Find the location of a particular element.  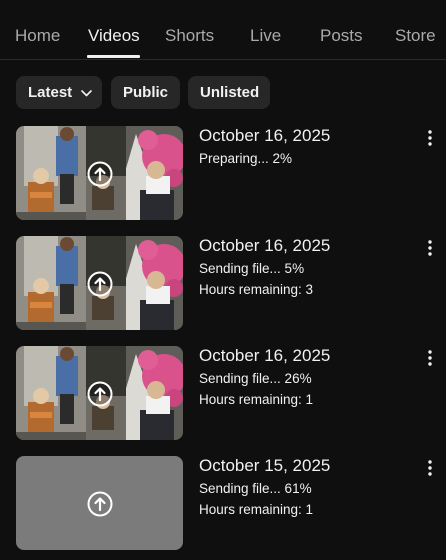

upload-status: Sending file... 26% is located at coordinates (255, 378).